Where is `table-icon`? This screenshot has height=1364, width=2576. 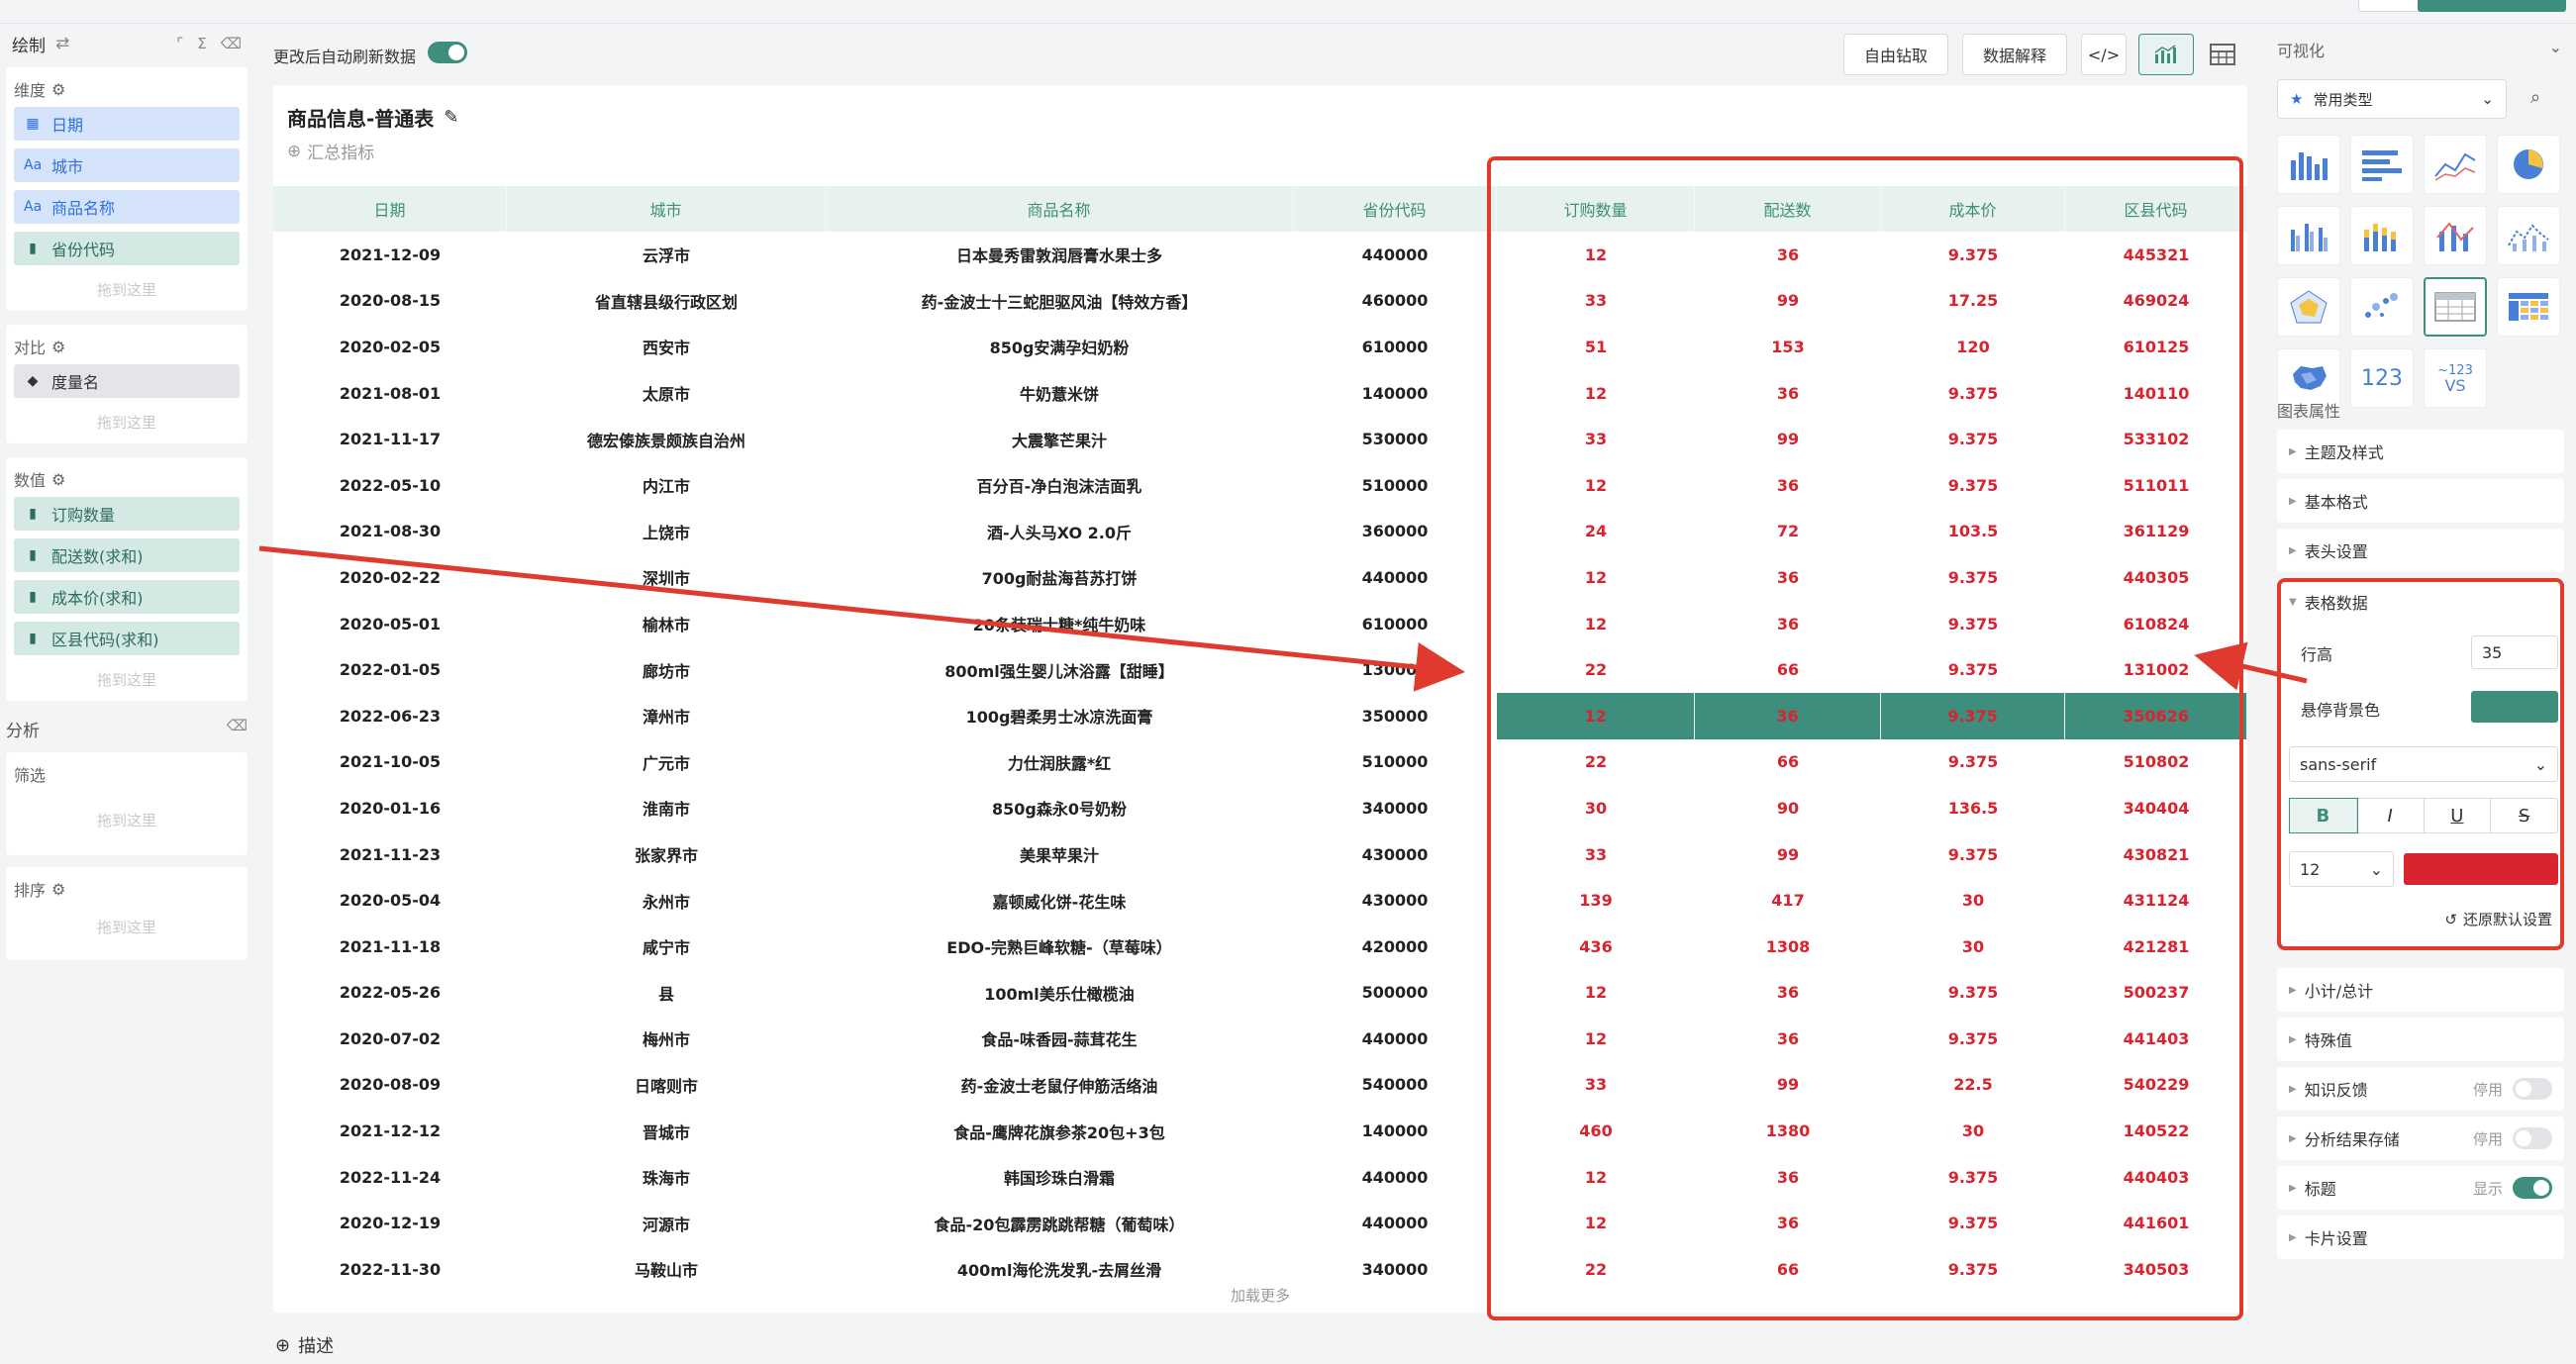 table-icon is located at coordinates (2223, 55).